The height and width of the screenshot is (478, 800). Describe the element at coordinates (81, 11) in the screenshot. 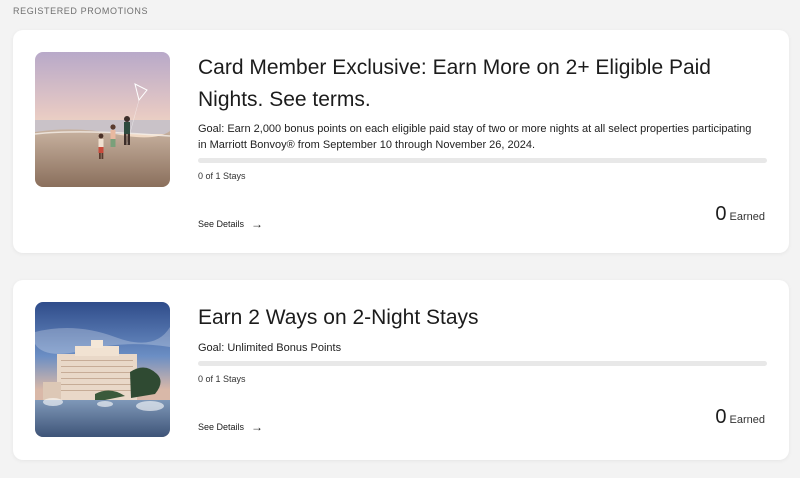

I see `section-heading: REGISTERED PROMOTIONS` at that location.